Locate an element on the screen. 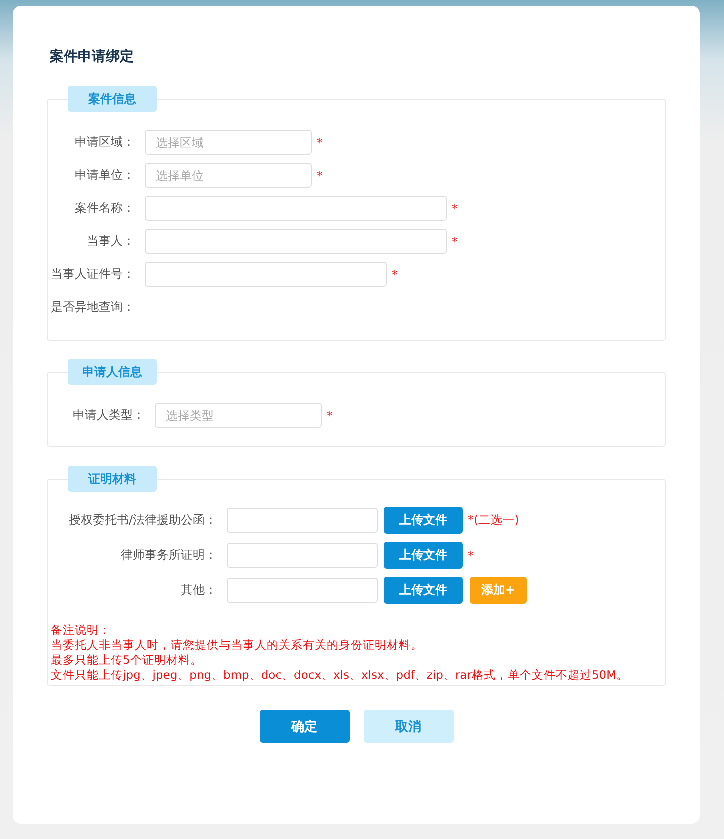  section-legend: 申请人信息 is located at coordinates (112, 372).